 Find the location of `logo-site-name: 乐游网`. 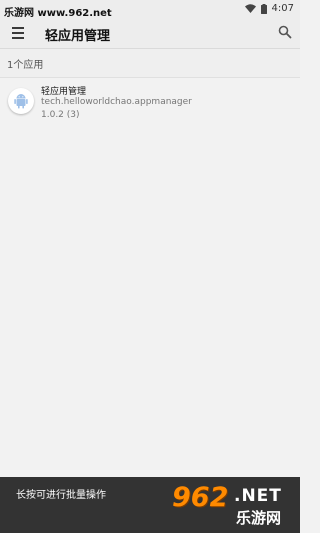

logo-site-name: 乐游网 is located at coordinates (259, 518).